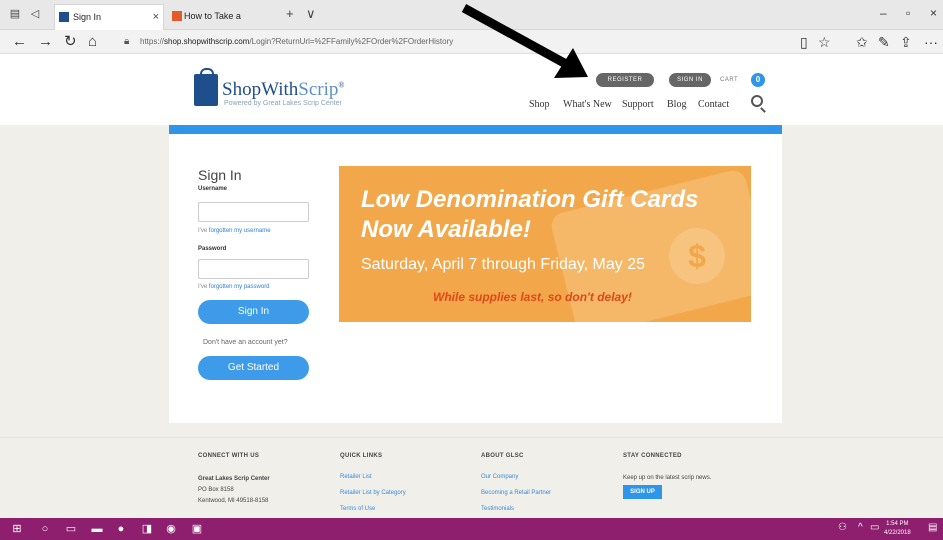 This screenshot has height=540, width=943. I want to click on people-icon: ⚇, so click(842, 527).